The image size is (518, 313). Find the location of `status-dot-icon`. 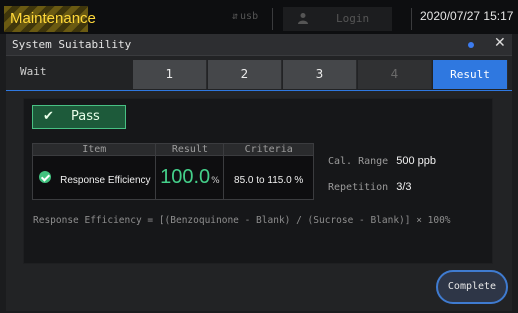

status-dot-icon is located at coordinates (471, 45).